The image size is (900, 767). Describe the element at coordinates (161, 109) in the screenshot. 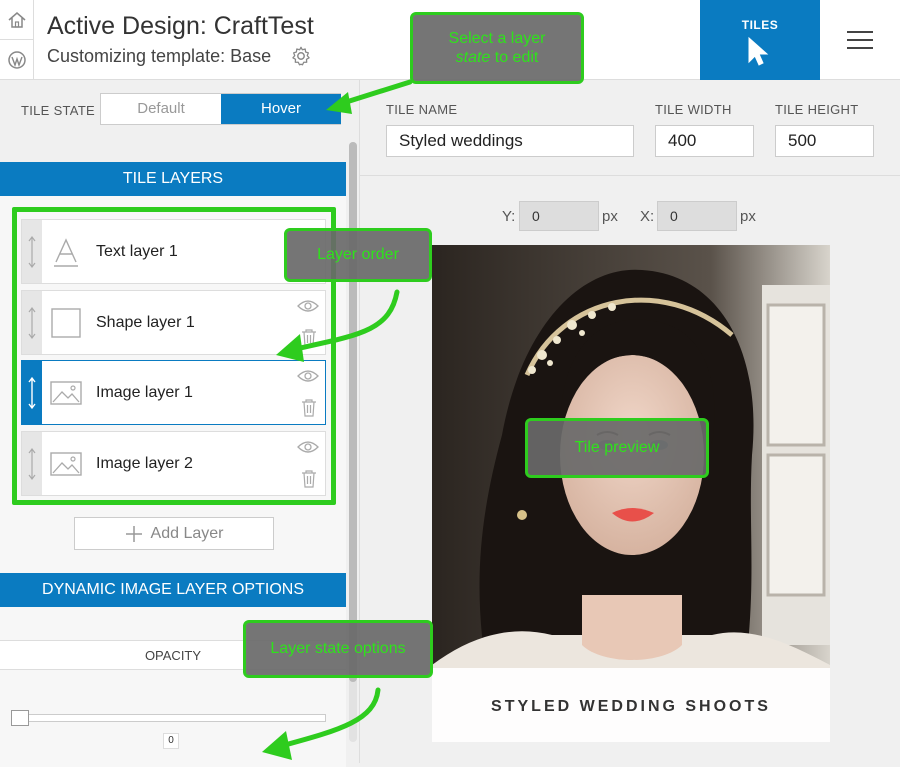

I see `state-default-option: Default` at that location.